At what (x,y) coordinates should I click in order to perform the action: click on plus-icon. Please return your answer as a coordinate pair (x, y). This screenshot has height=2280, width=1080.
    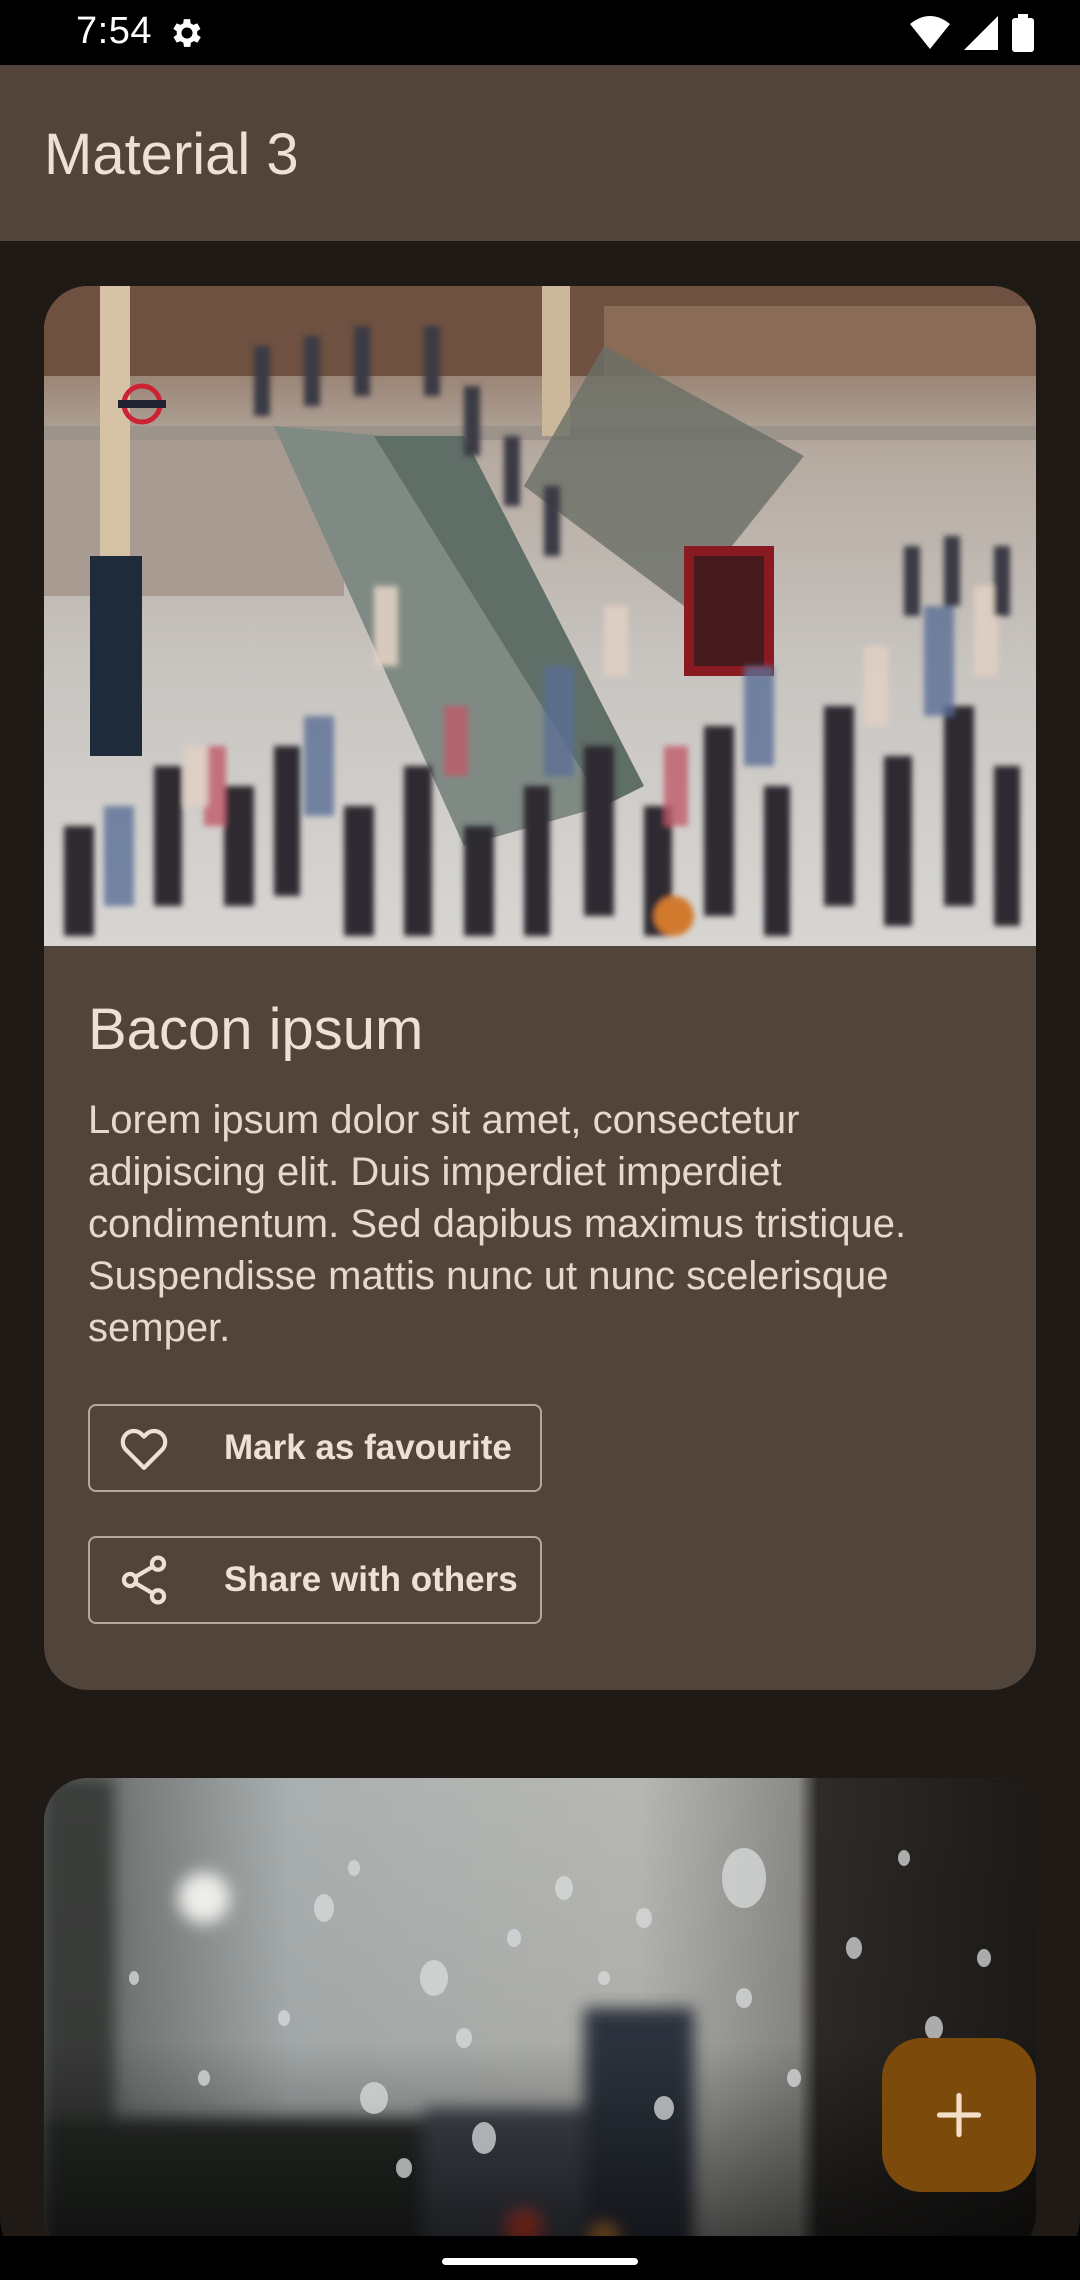
    Looking at the image, I should click on (959, 2115).